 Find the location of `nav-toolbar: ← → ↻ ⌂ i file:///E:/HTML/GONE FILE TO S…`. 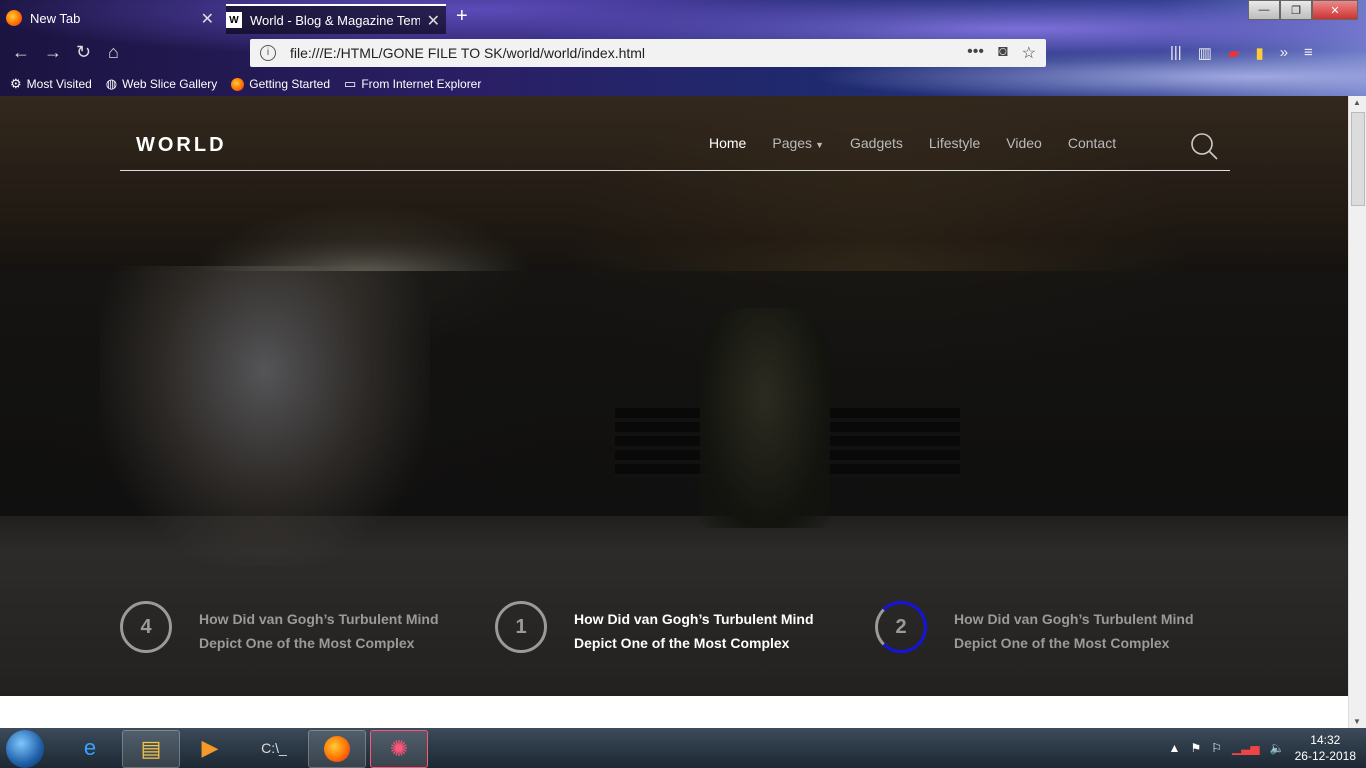

nav-toolbar: ← → ↻ ⌂ i file:///E:/HTML/GONE FILE TO S… is located at coordinates (683, 54).